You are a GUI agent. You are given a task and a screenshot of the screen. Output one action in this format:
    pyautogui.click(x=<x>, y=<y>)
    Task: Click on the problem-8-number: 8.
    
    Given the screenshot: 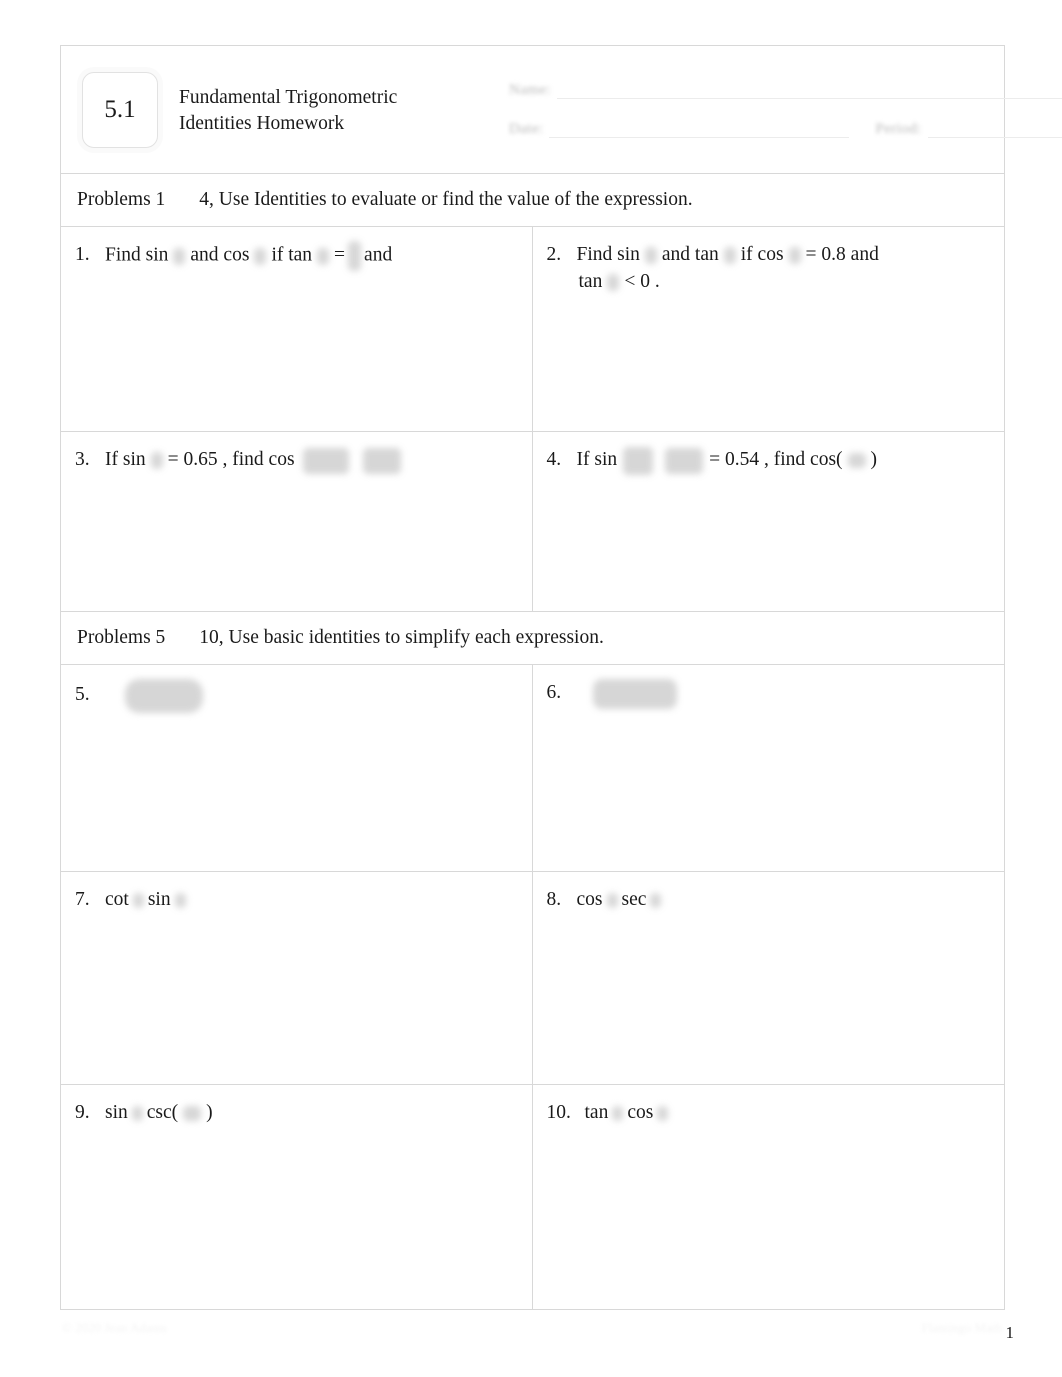 What is the action you would take?
    pyautogui.click(x=554, y=899)
    